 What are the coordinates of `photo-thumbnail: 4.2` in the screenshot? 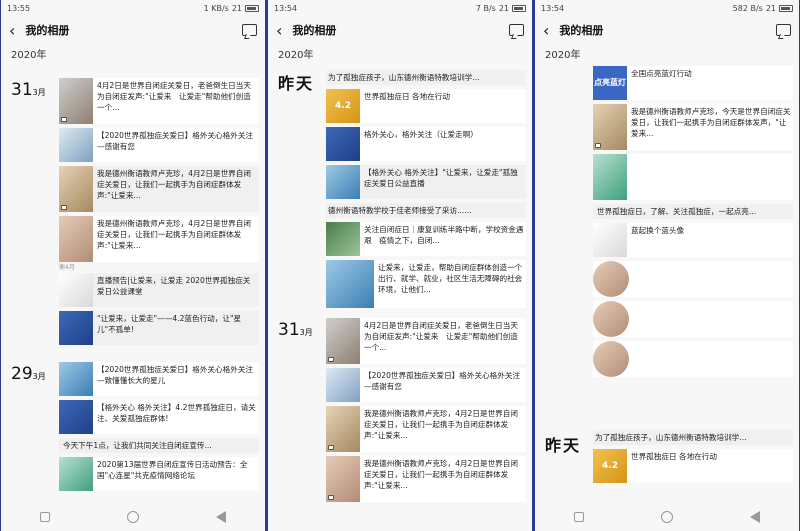 It's located at (343, 106).